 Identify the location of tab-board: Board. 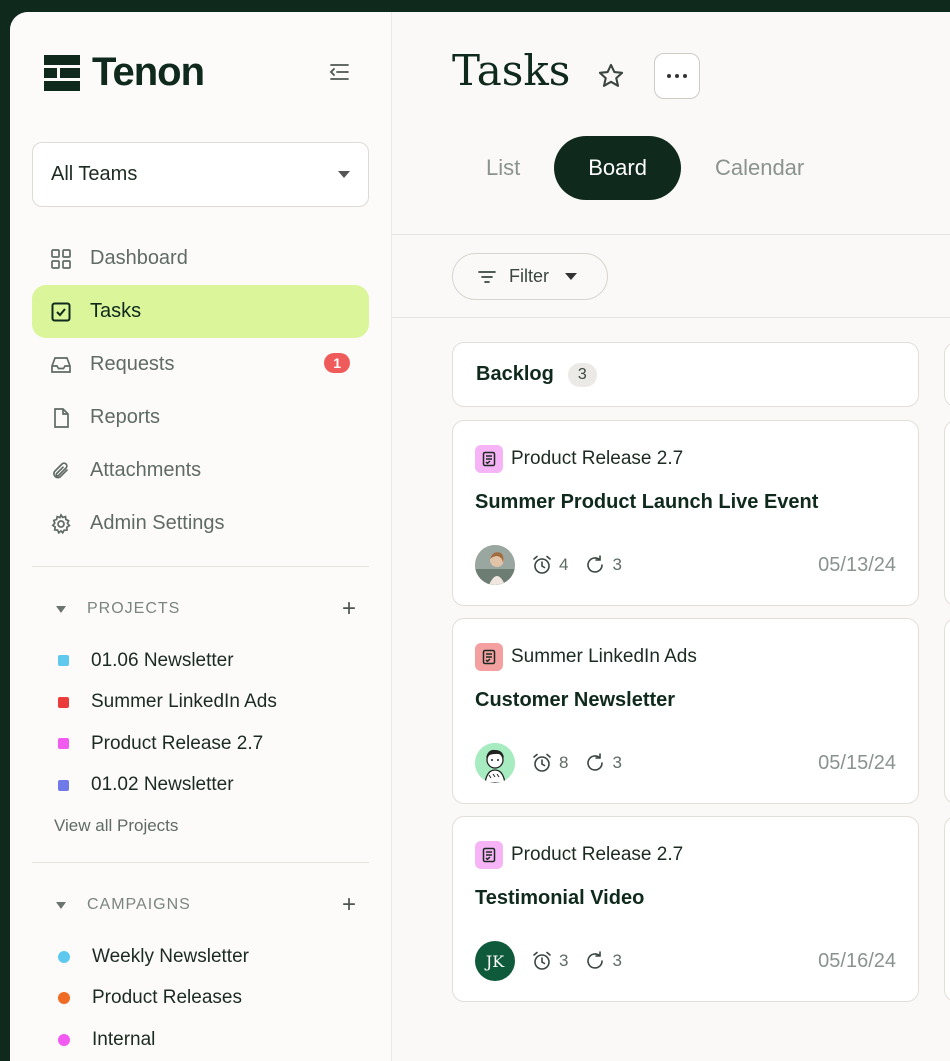
(617, 168).